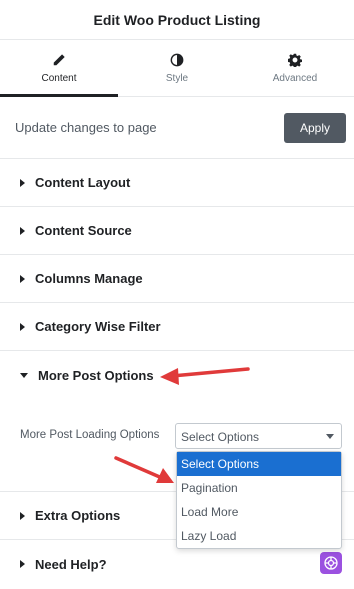 The height and width of the screenshot is (589, 354). I want to click on section-content-source: Content Source, so click(177, 231).